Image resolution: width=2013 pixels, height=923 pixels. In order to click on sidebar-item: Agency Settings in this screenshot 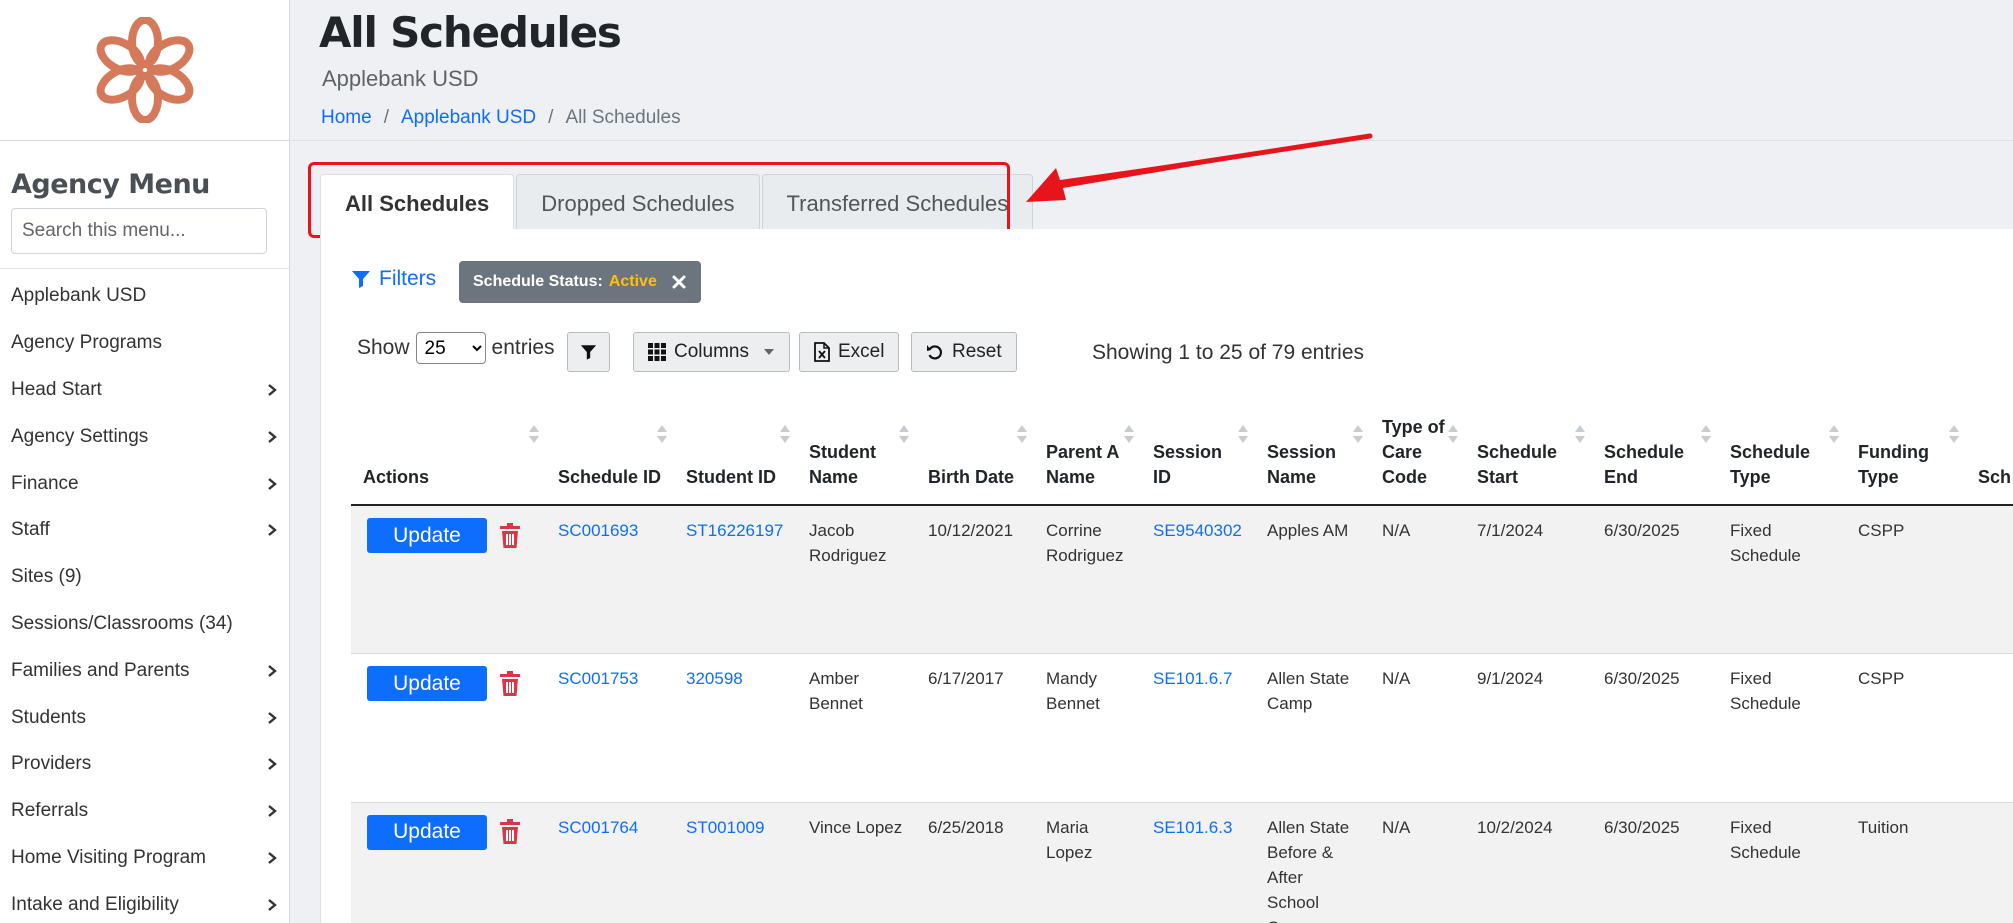, I will do `click(144, 436)`.